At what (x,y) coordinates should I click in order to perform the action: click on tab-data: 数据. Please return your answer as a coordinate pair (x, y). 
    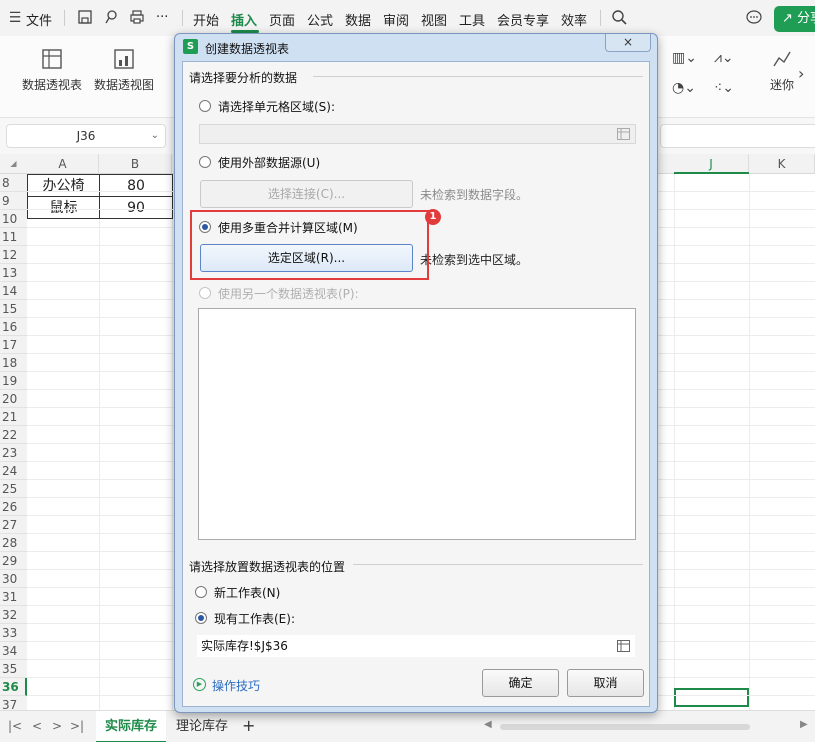
    Looking at the image, I should click on (358, 19).